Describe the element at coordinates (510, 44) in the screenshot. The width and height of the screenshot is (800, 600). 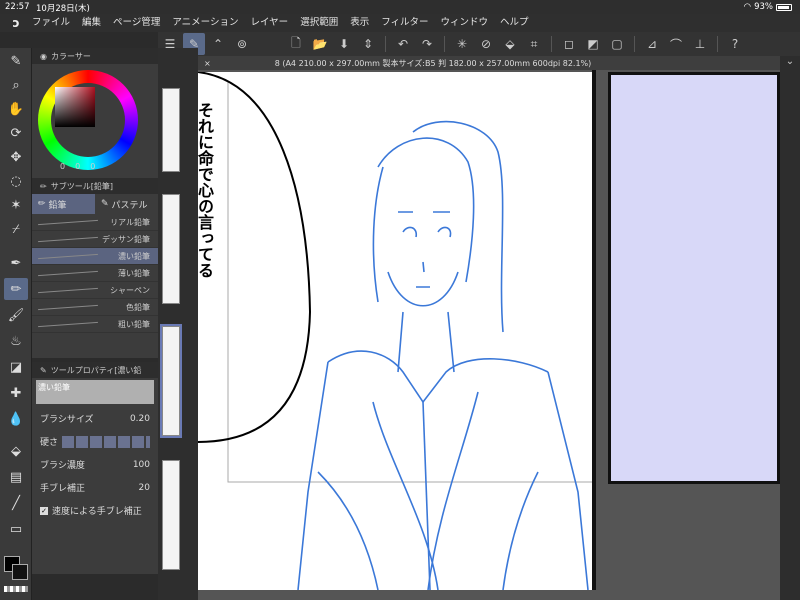
I see `fill-icon: ⬙` at that location.